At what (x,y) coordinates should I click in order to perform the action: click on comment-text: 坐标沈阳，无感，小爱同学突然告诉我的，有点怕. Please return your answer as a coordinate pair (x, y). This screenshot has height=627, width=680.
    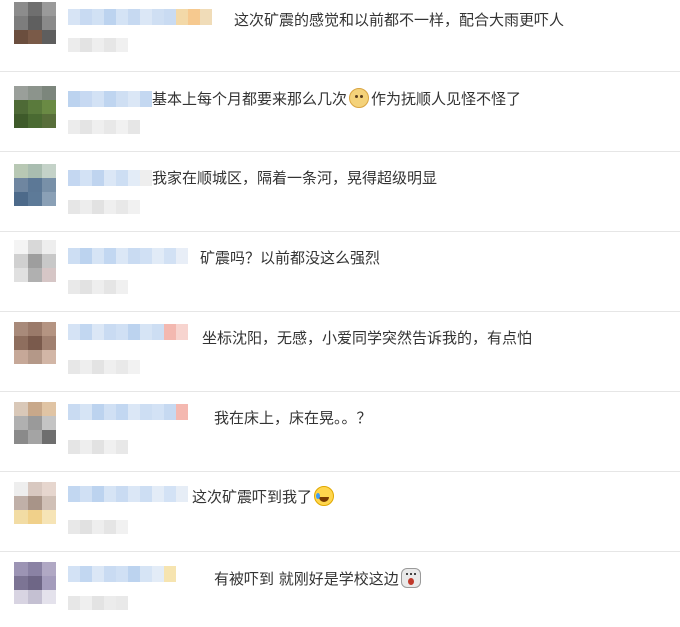
    Looking at the image, I should click on (367, 338).